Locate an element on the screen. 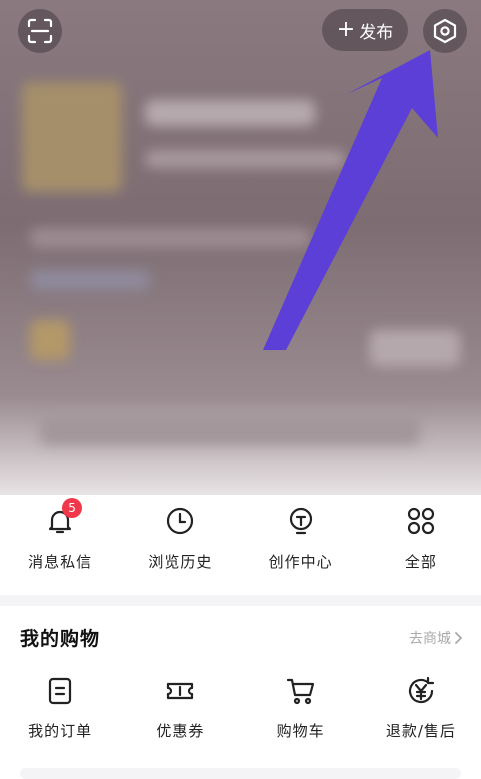 The image size is (481, 779). coupon-icon is located at coordinates (180, 691).